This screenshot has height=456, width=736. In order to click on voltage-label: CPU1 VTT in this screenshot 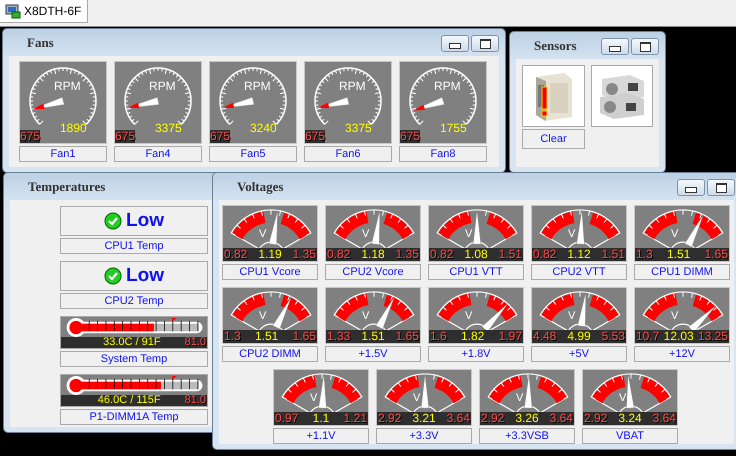, I will do `click(476, 272)`.